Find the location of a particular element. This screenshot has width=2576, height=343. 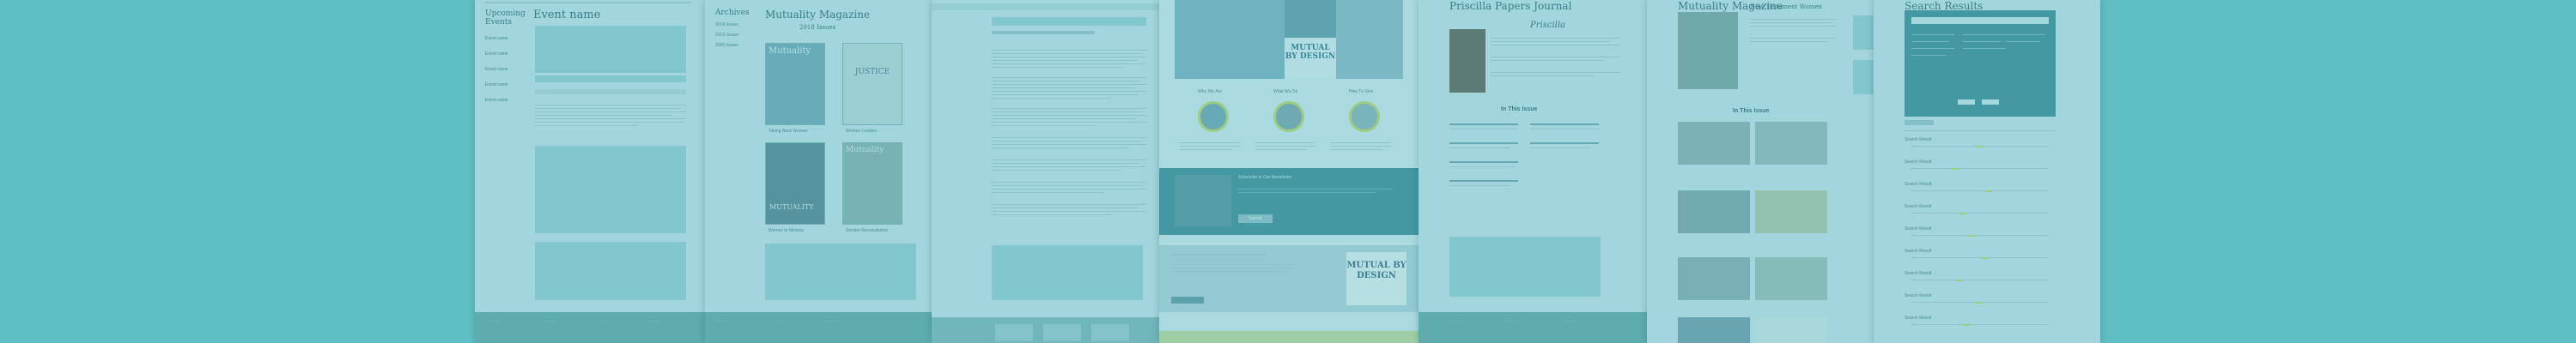

bottom-banner-button is located at coordinates (1188, 300).